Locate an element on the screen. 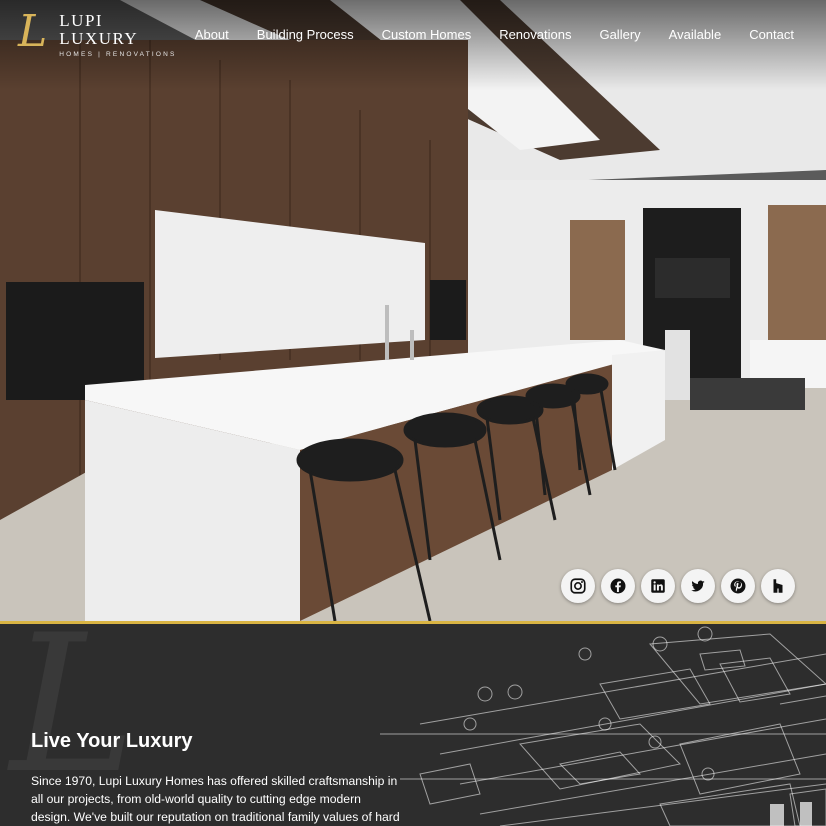 Image resolution: width=826 pixels, height=826 pixels. pinterest-button is located at coordinates (738, 586).